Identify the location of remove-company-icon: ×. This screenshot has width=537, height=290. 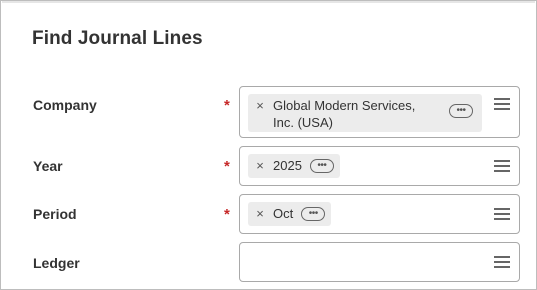
(260, 106).